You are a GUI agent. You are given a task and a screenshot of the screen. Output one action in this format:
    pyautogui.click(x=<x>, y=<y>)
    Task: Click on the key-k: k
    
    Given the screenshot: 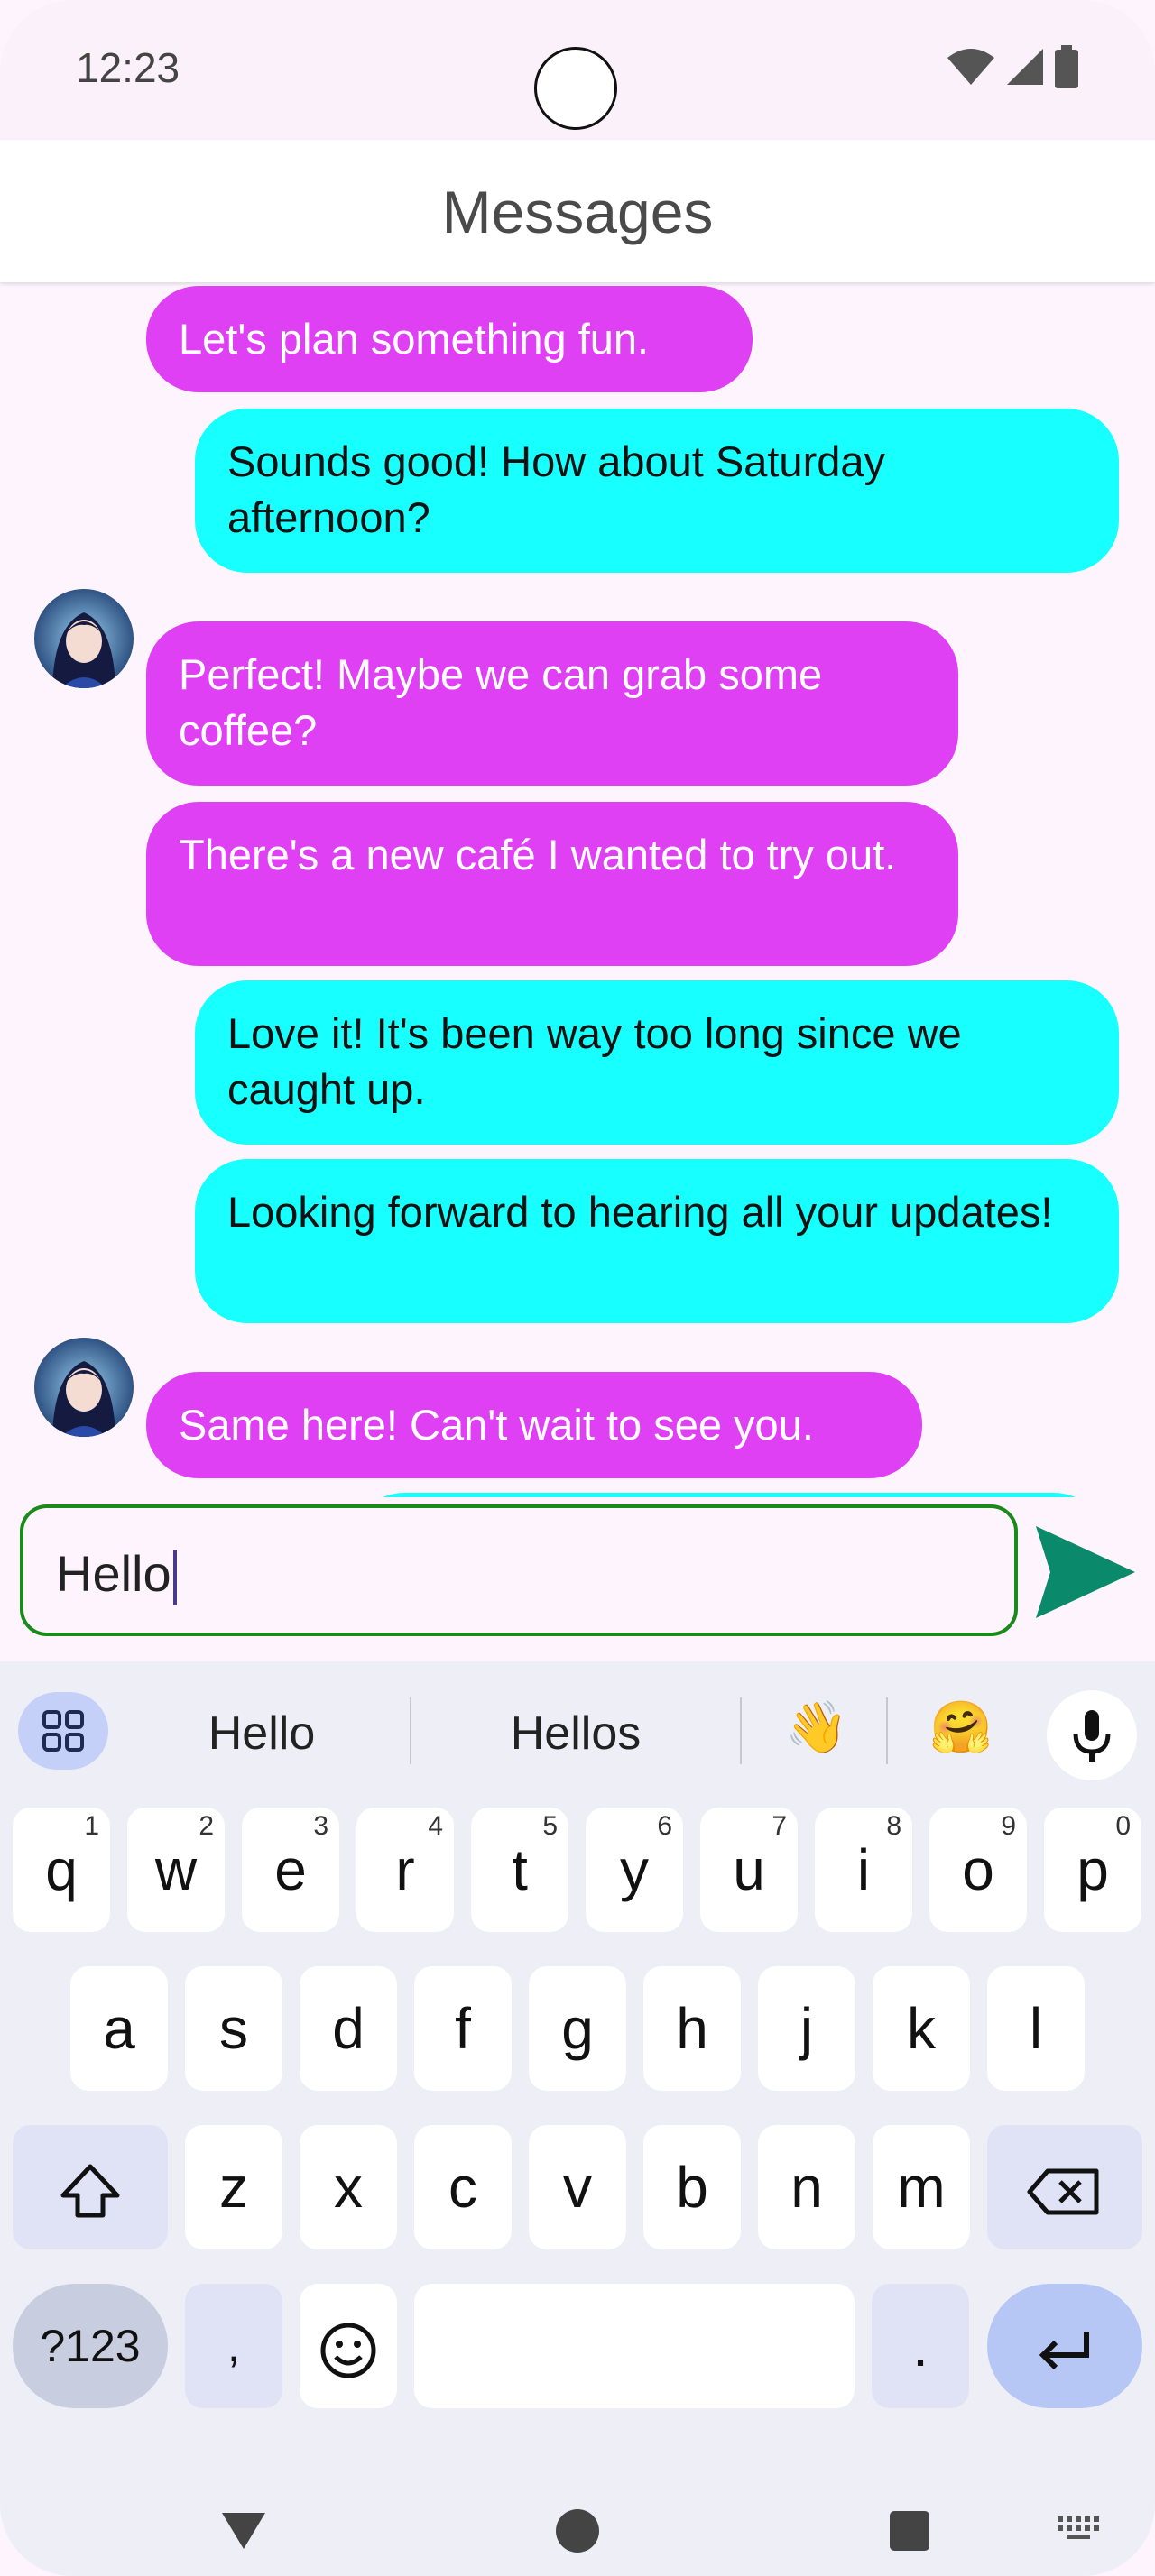 What is the action you would take?
    pyautogui.click(x=921, y=2028)
    